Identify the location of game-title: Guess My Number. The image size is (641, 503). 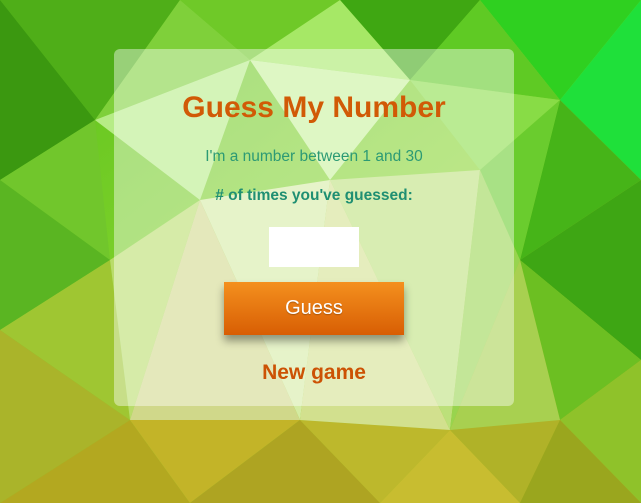
(314, 107).